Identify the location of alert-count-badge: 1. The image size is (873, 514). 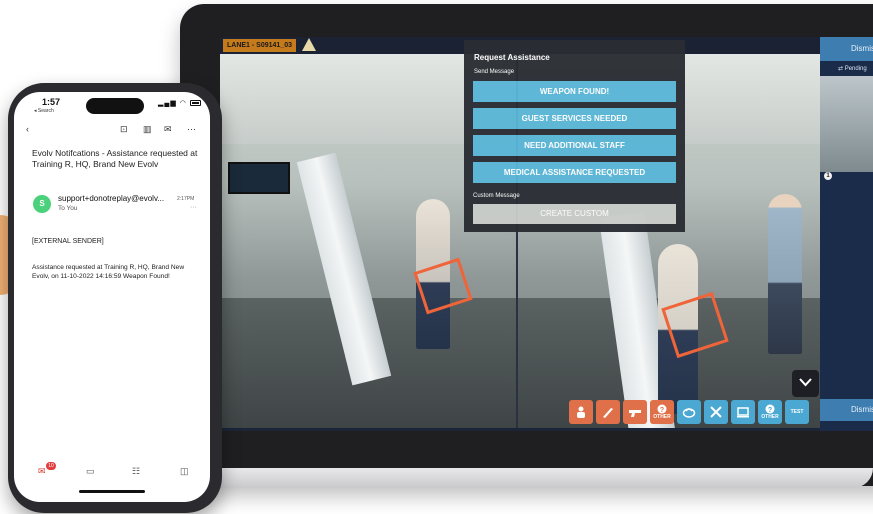
(828, 176).